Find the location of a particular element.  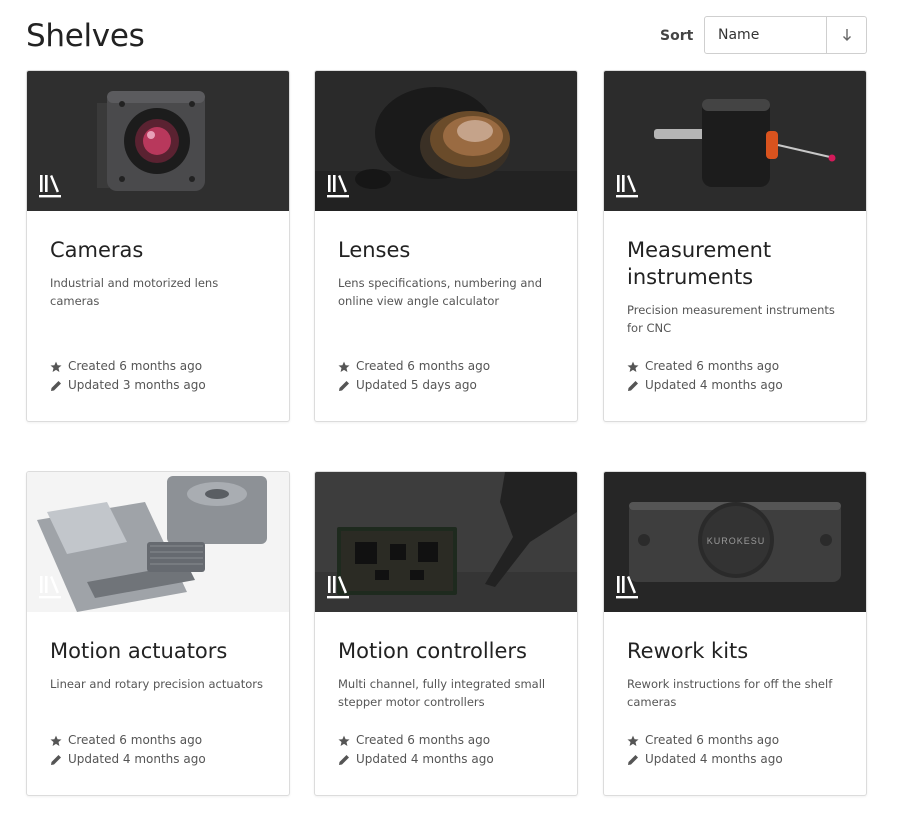

shelf-title: Motion actuators is located at coordinates (158, 651).